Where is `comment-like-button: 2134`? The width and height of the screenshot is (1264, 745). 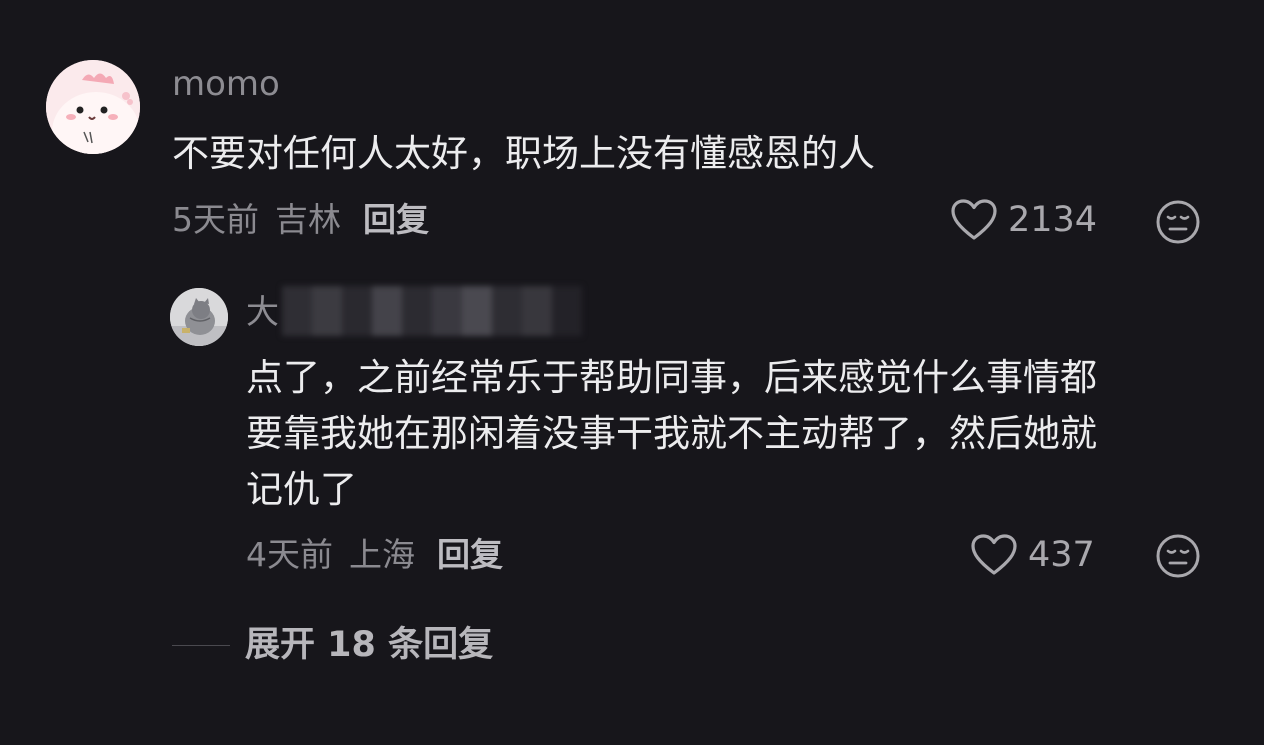
comment-like-button: 2134 is located at coordinates (1023, 220).